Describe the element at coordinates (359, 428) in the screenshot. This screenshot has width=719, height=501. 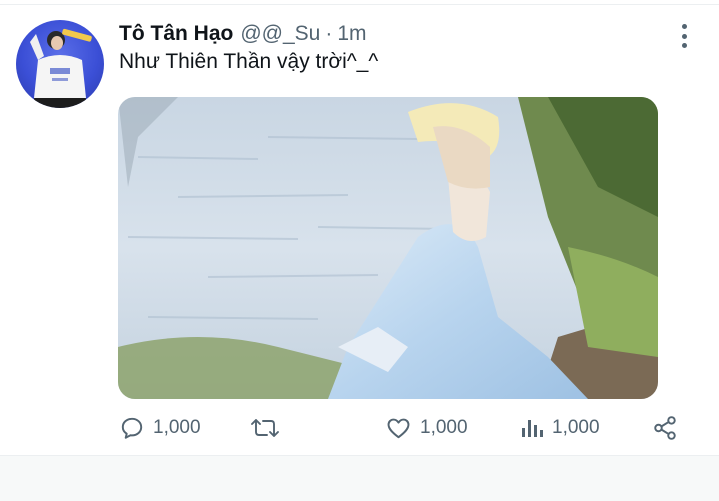
I see `tweet-actions: 1,000 1,000 1,000` at that location.